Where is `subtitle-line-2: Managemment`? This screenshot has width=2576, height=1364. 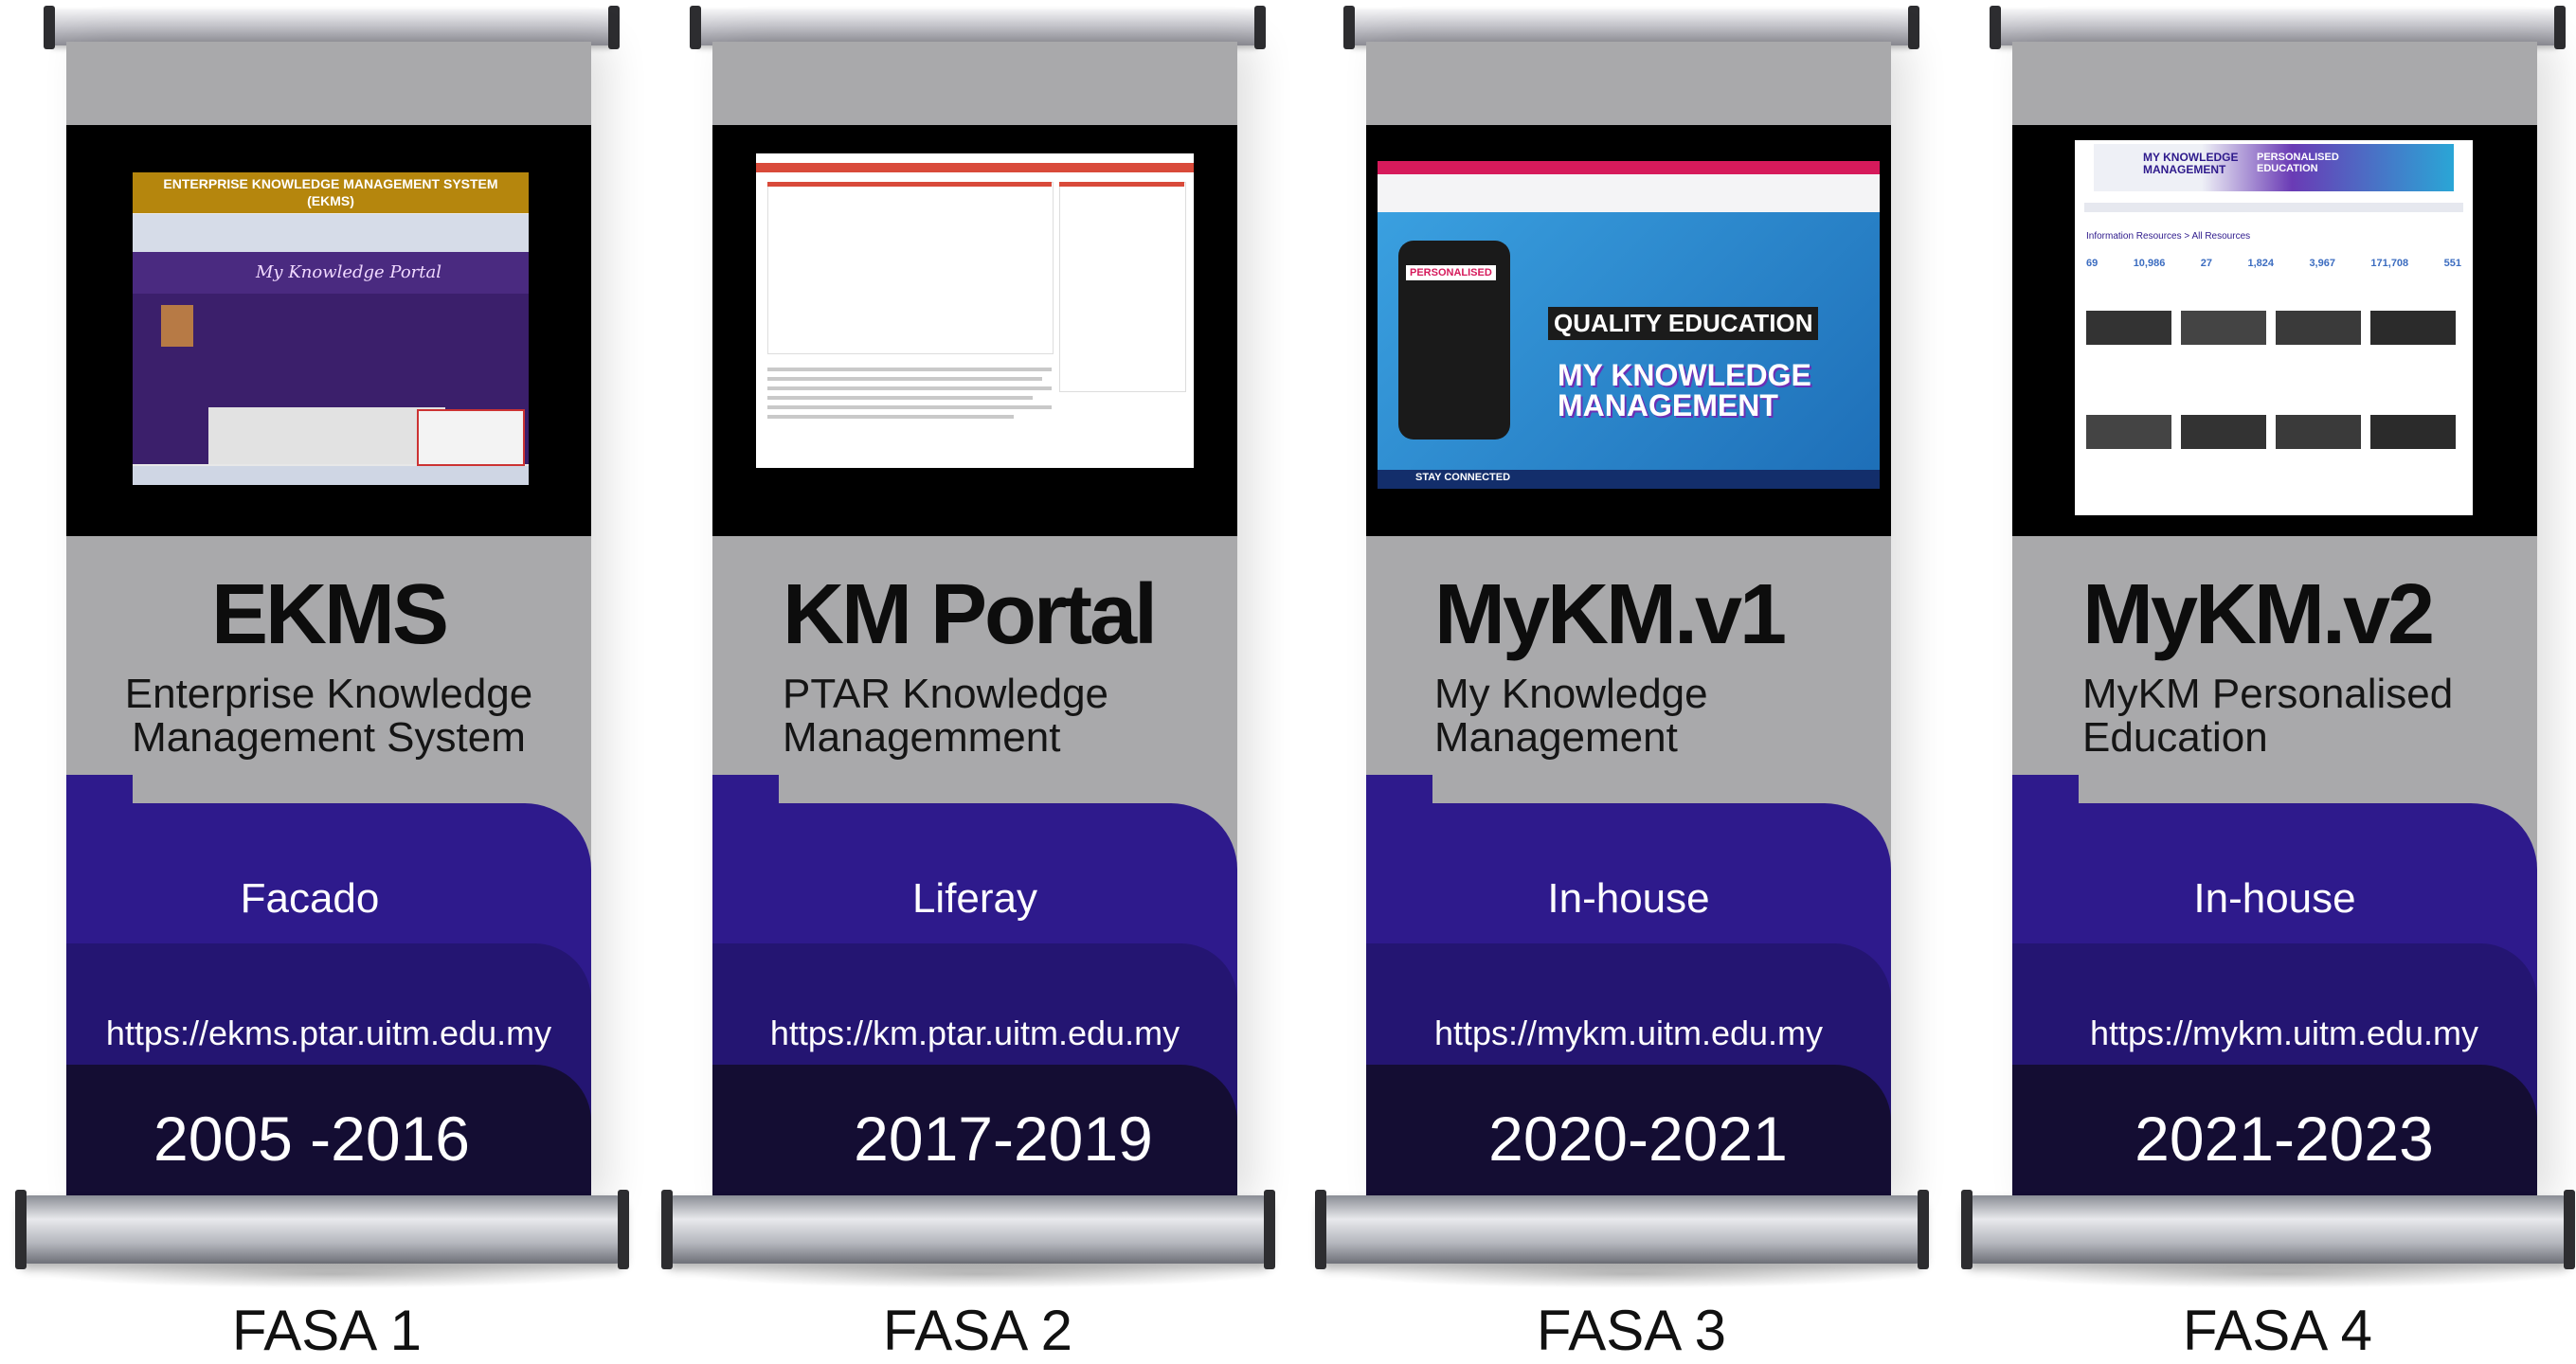
subtitle-line-2: Managemment is located at coordinates (922, 737).